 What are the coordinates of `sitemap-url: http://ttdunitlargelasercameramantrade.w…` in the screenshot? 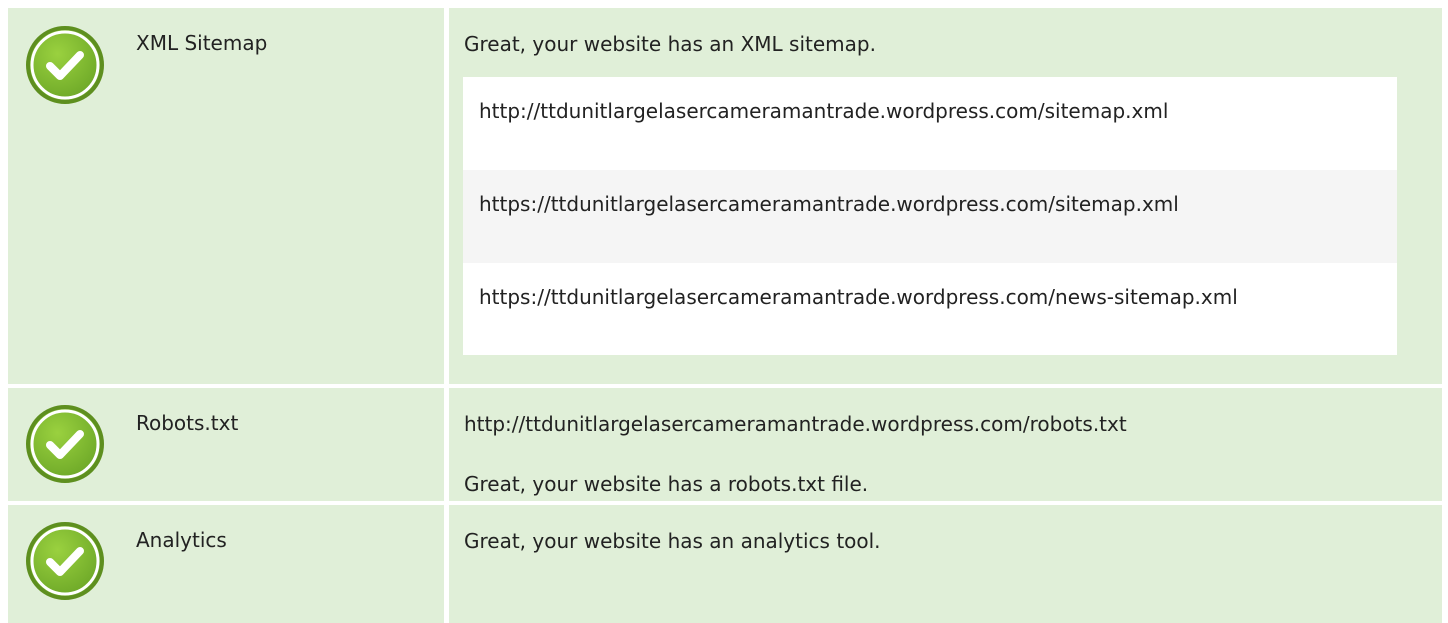 It's located at (930, 123).